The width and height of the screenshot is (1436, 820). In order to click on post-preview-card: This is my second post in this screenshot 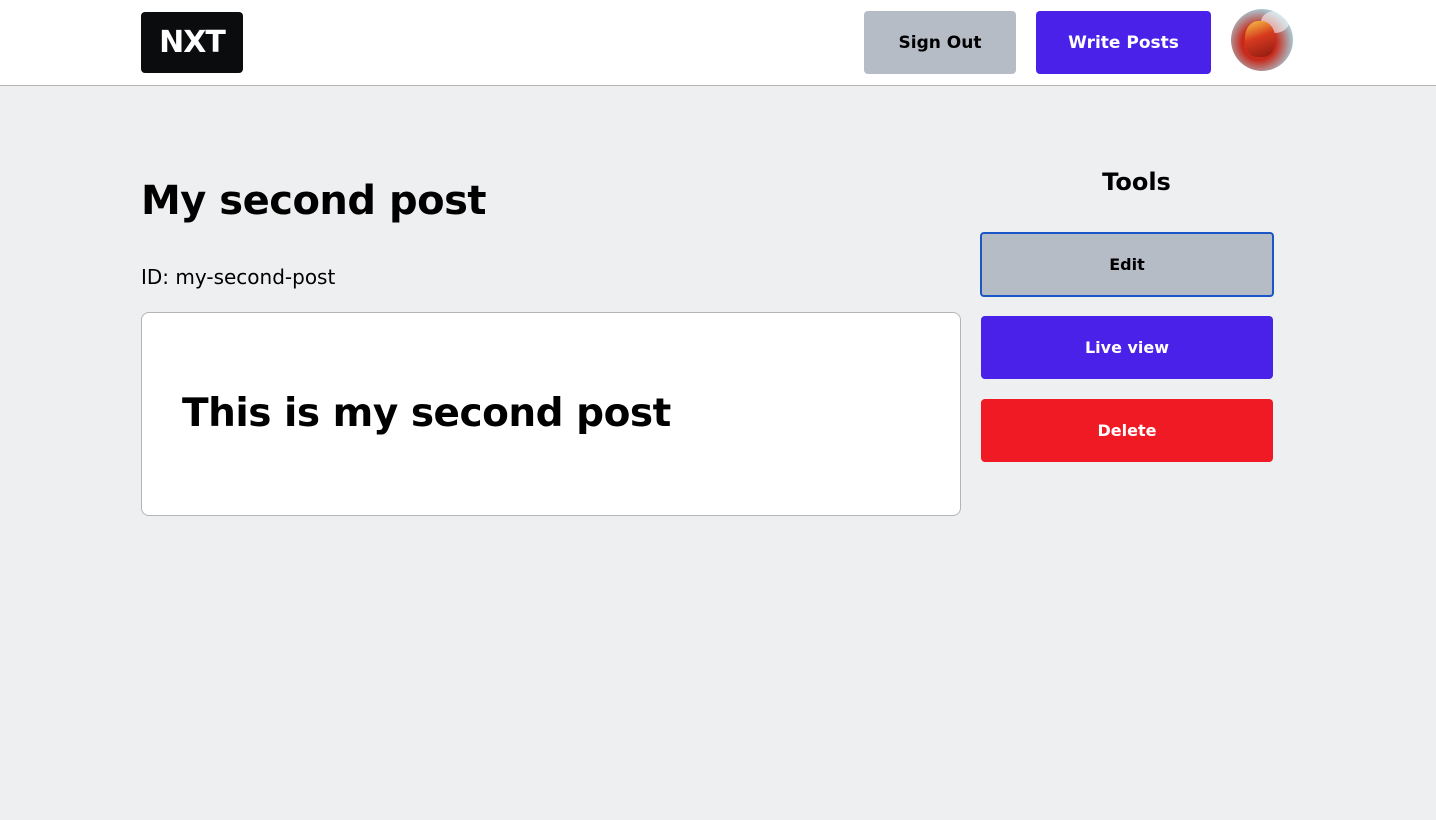, I will do `click(551, 414)`.